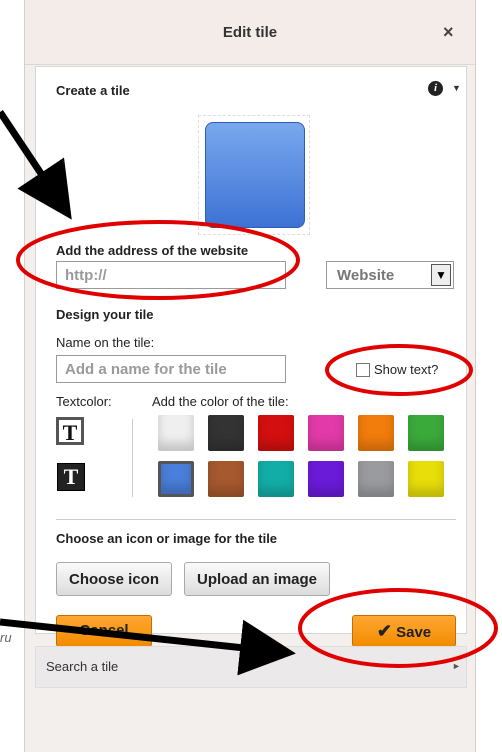  Describe the element at coordinates (399, 370) in the screenshot. I see `annotation-circle-show-text` at that location.